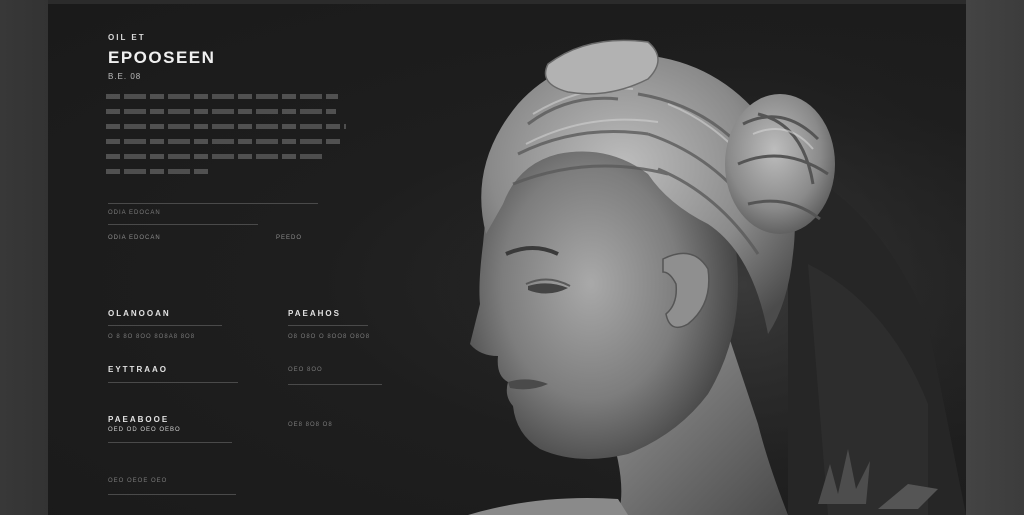  What do you see at coordinates (144, 430) in the screenshot?
I see `section-sub-4: OED OD OEO OEBO` at bounding box center [144, 430].